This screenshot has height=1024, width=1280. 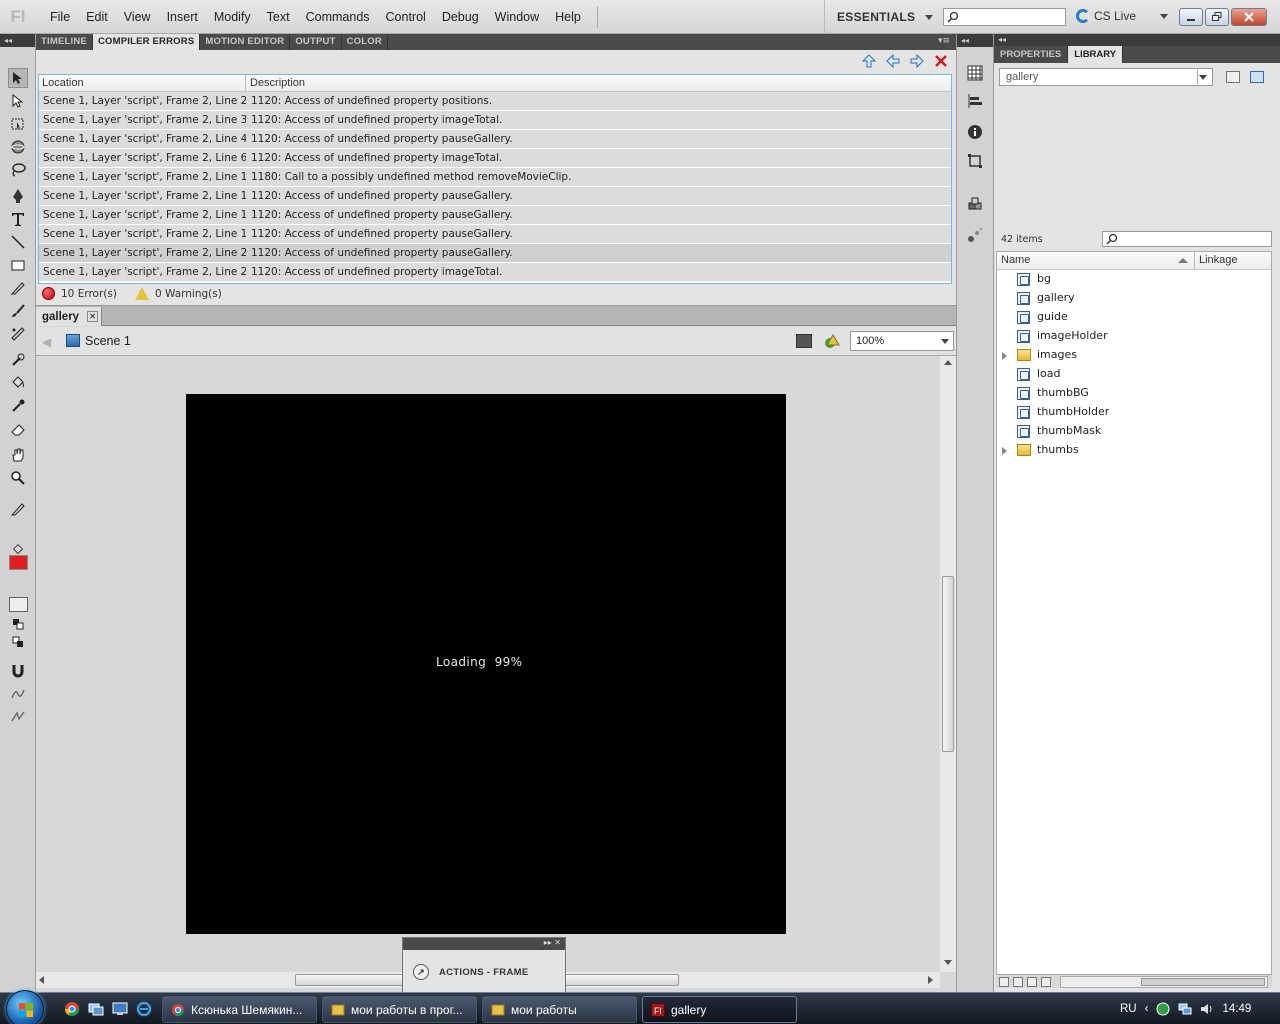 What do you see at coordinates (18, 101) in the screenshot?
I see `subselection-tool` at bounding box center [18, 101].